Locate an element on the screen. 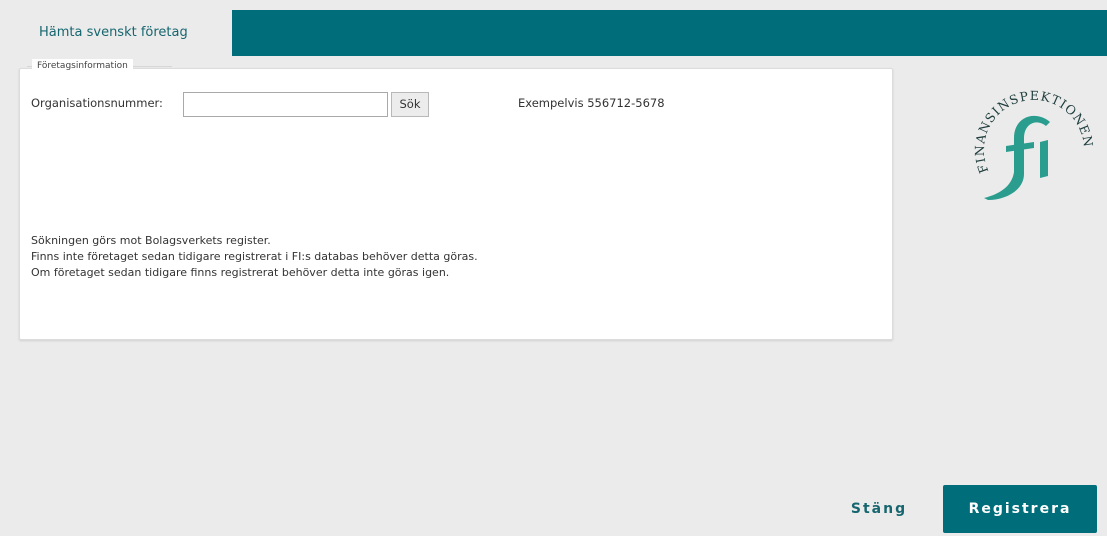 Image resolution: width=1107 pixels, height=536 pixels. search-button: Sök is located at coordinates (410, 104).